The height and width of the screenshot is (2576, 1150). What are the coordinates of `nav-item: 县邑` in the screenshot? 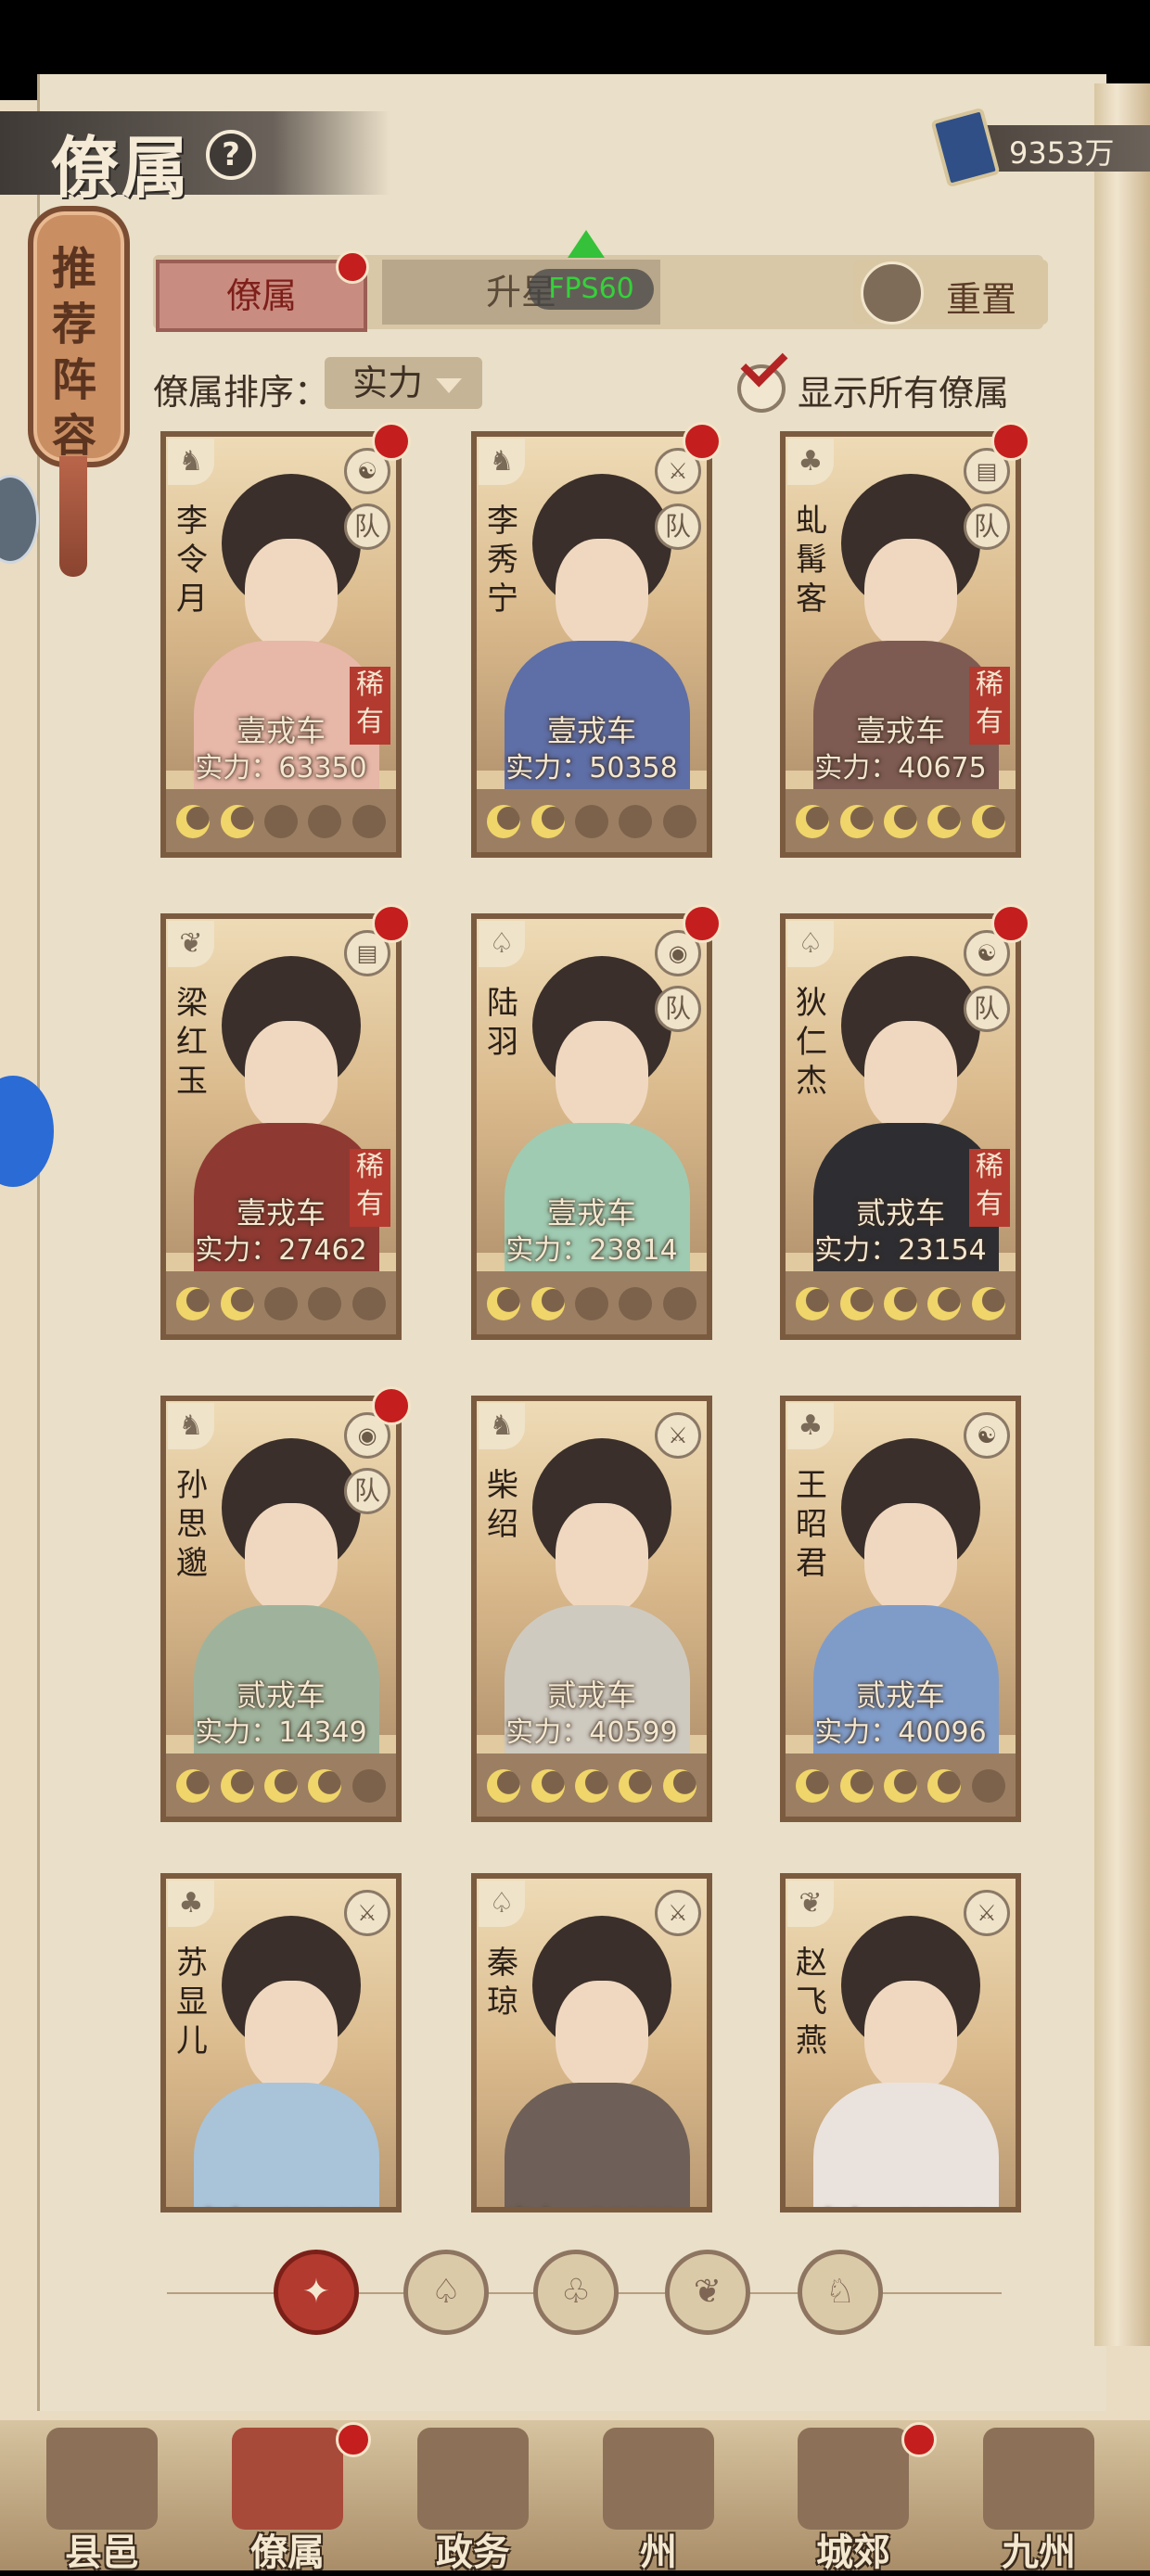 It's located at (102, 2501).